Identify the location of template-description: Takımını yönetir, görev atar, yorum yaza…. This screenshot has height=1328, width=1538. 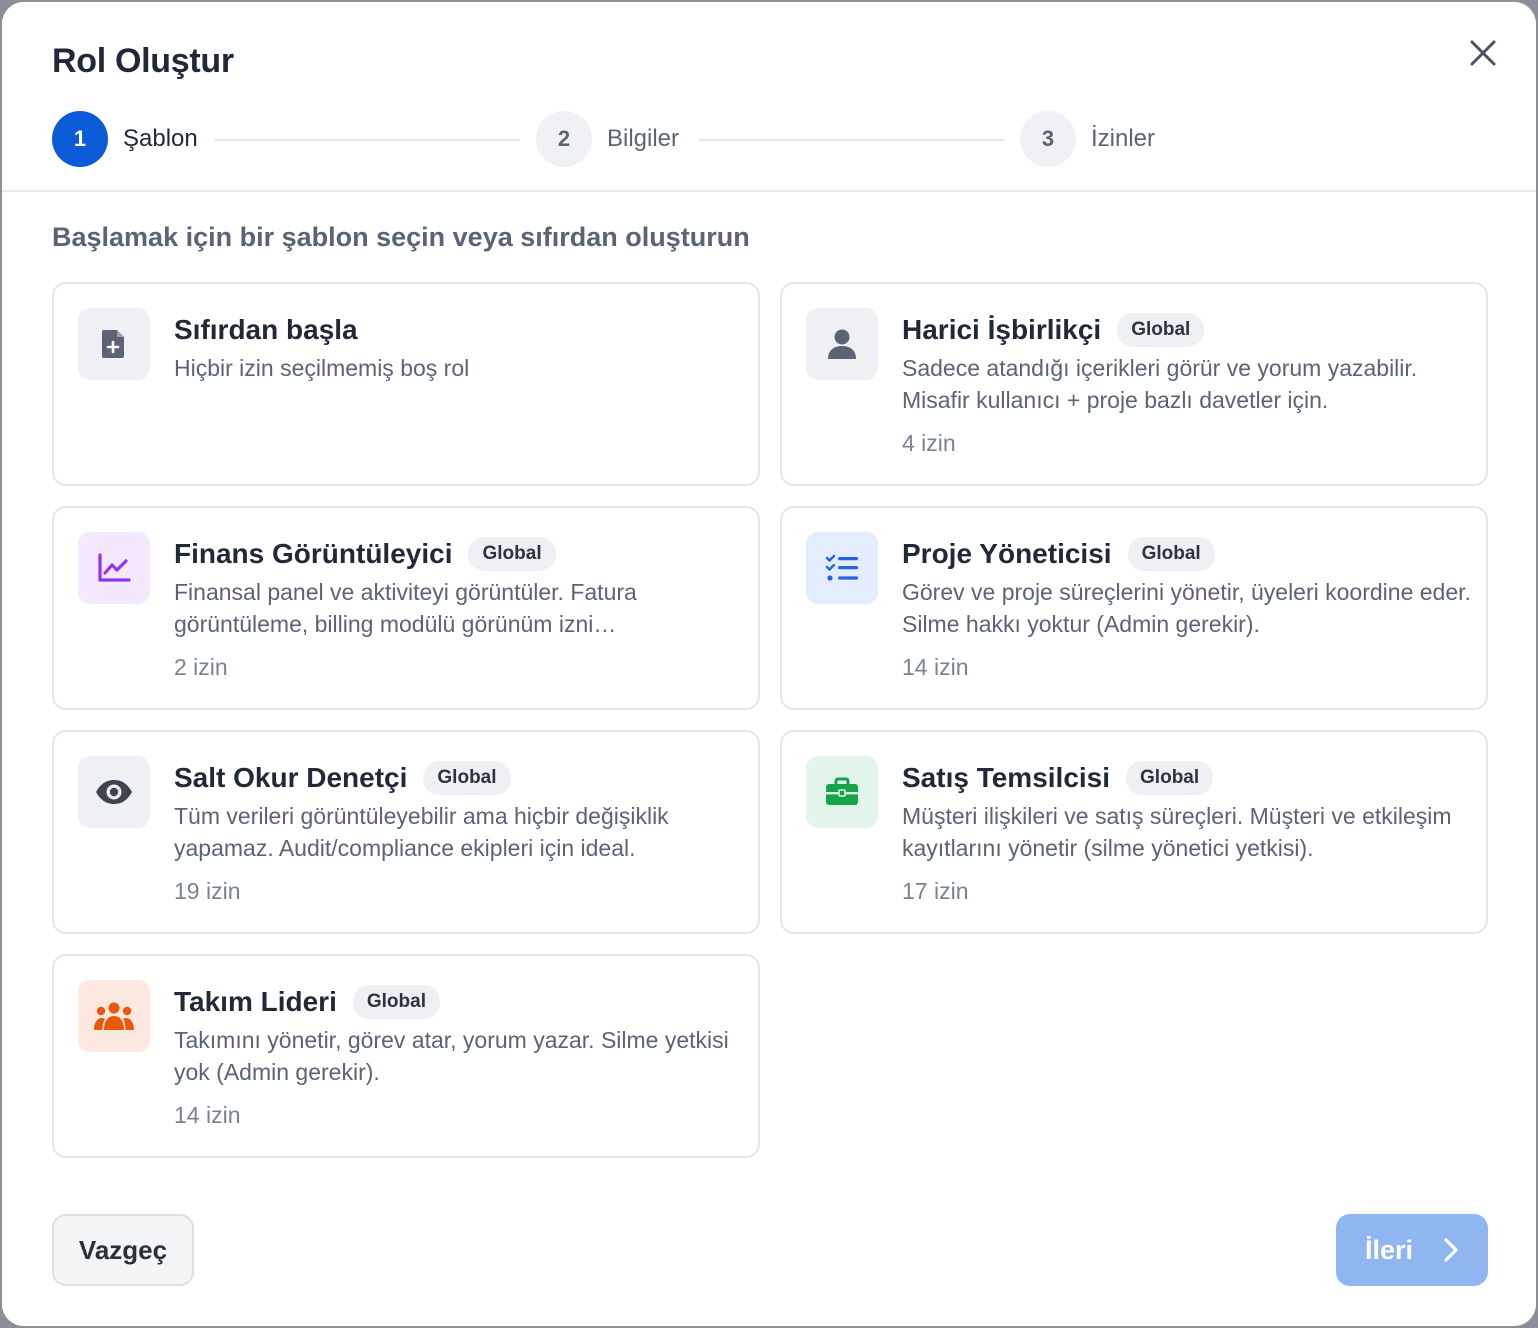
(451, 1056).